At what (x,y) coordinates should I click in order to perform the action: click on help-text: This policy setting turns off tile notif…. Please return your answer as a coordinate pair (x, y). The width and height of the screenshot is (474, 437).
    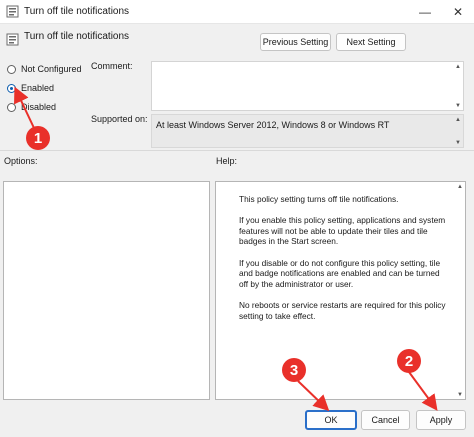
    Looking at the image, I should click on (344, 263).